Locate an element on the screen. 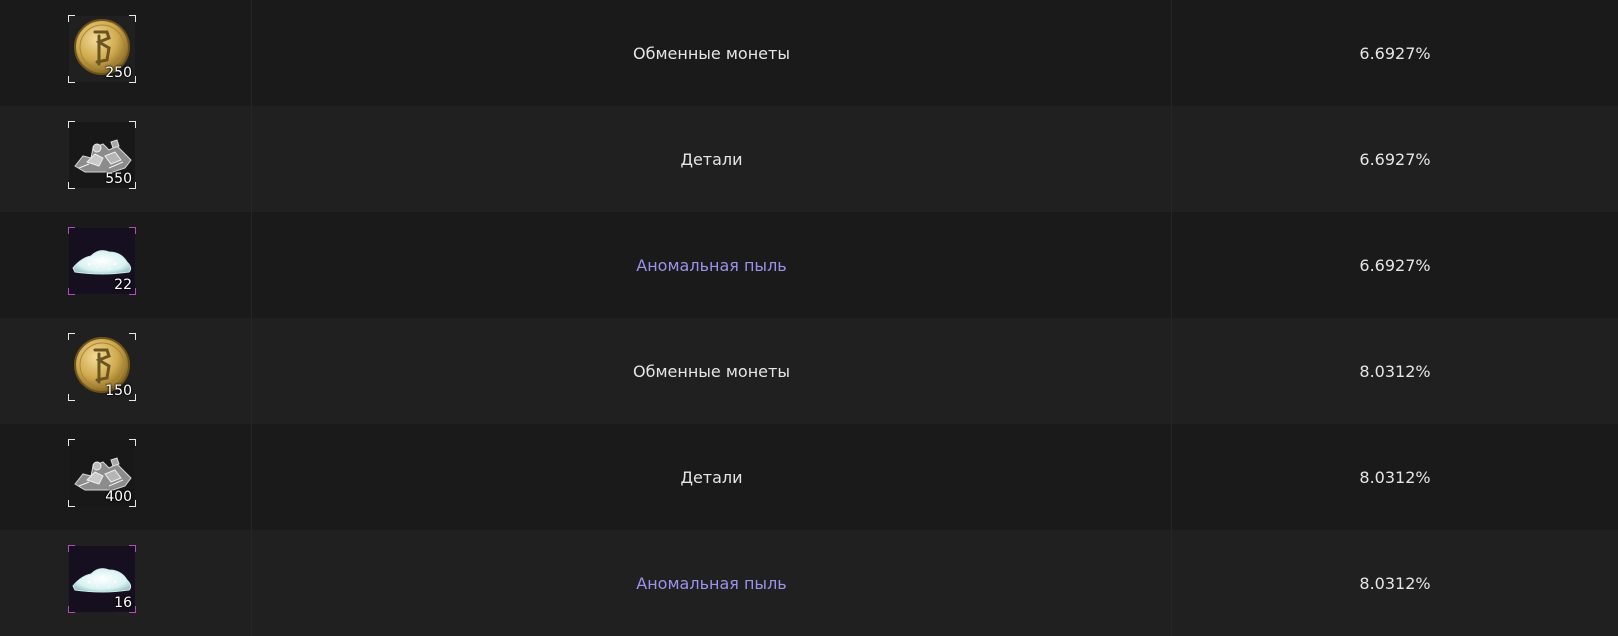  item-slot: 22 is located at coordinates (102, 261).